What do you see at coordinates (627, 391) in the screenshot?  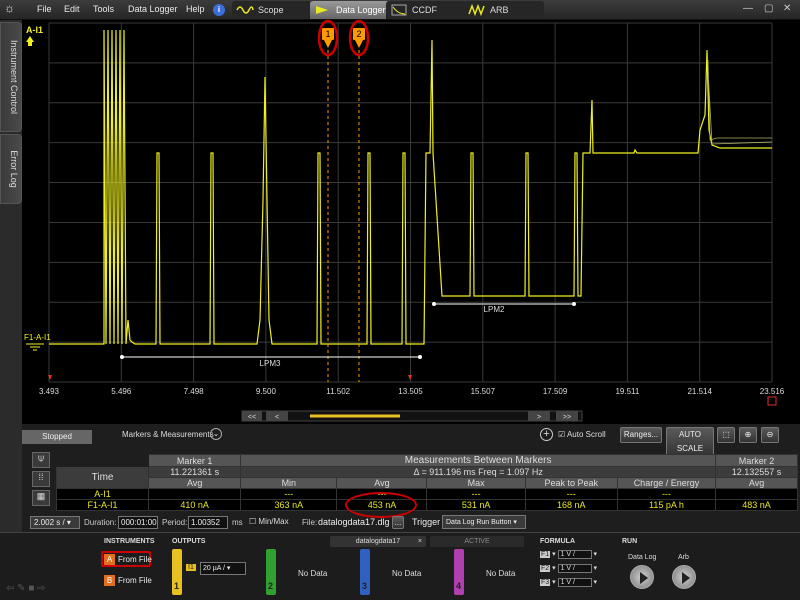 I see `x-tick-label: 19.511` at bounding box center [627, 391].